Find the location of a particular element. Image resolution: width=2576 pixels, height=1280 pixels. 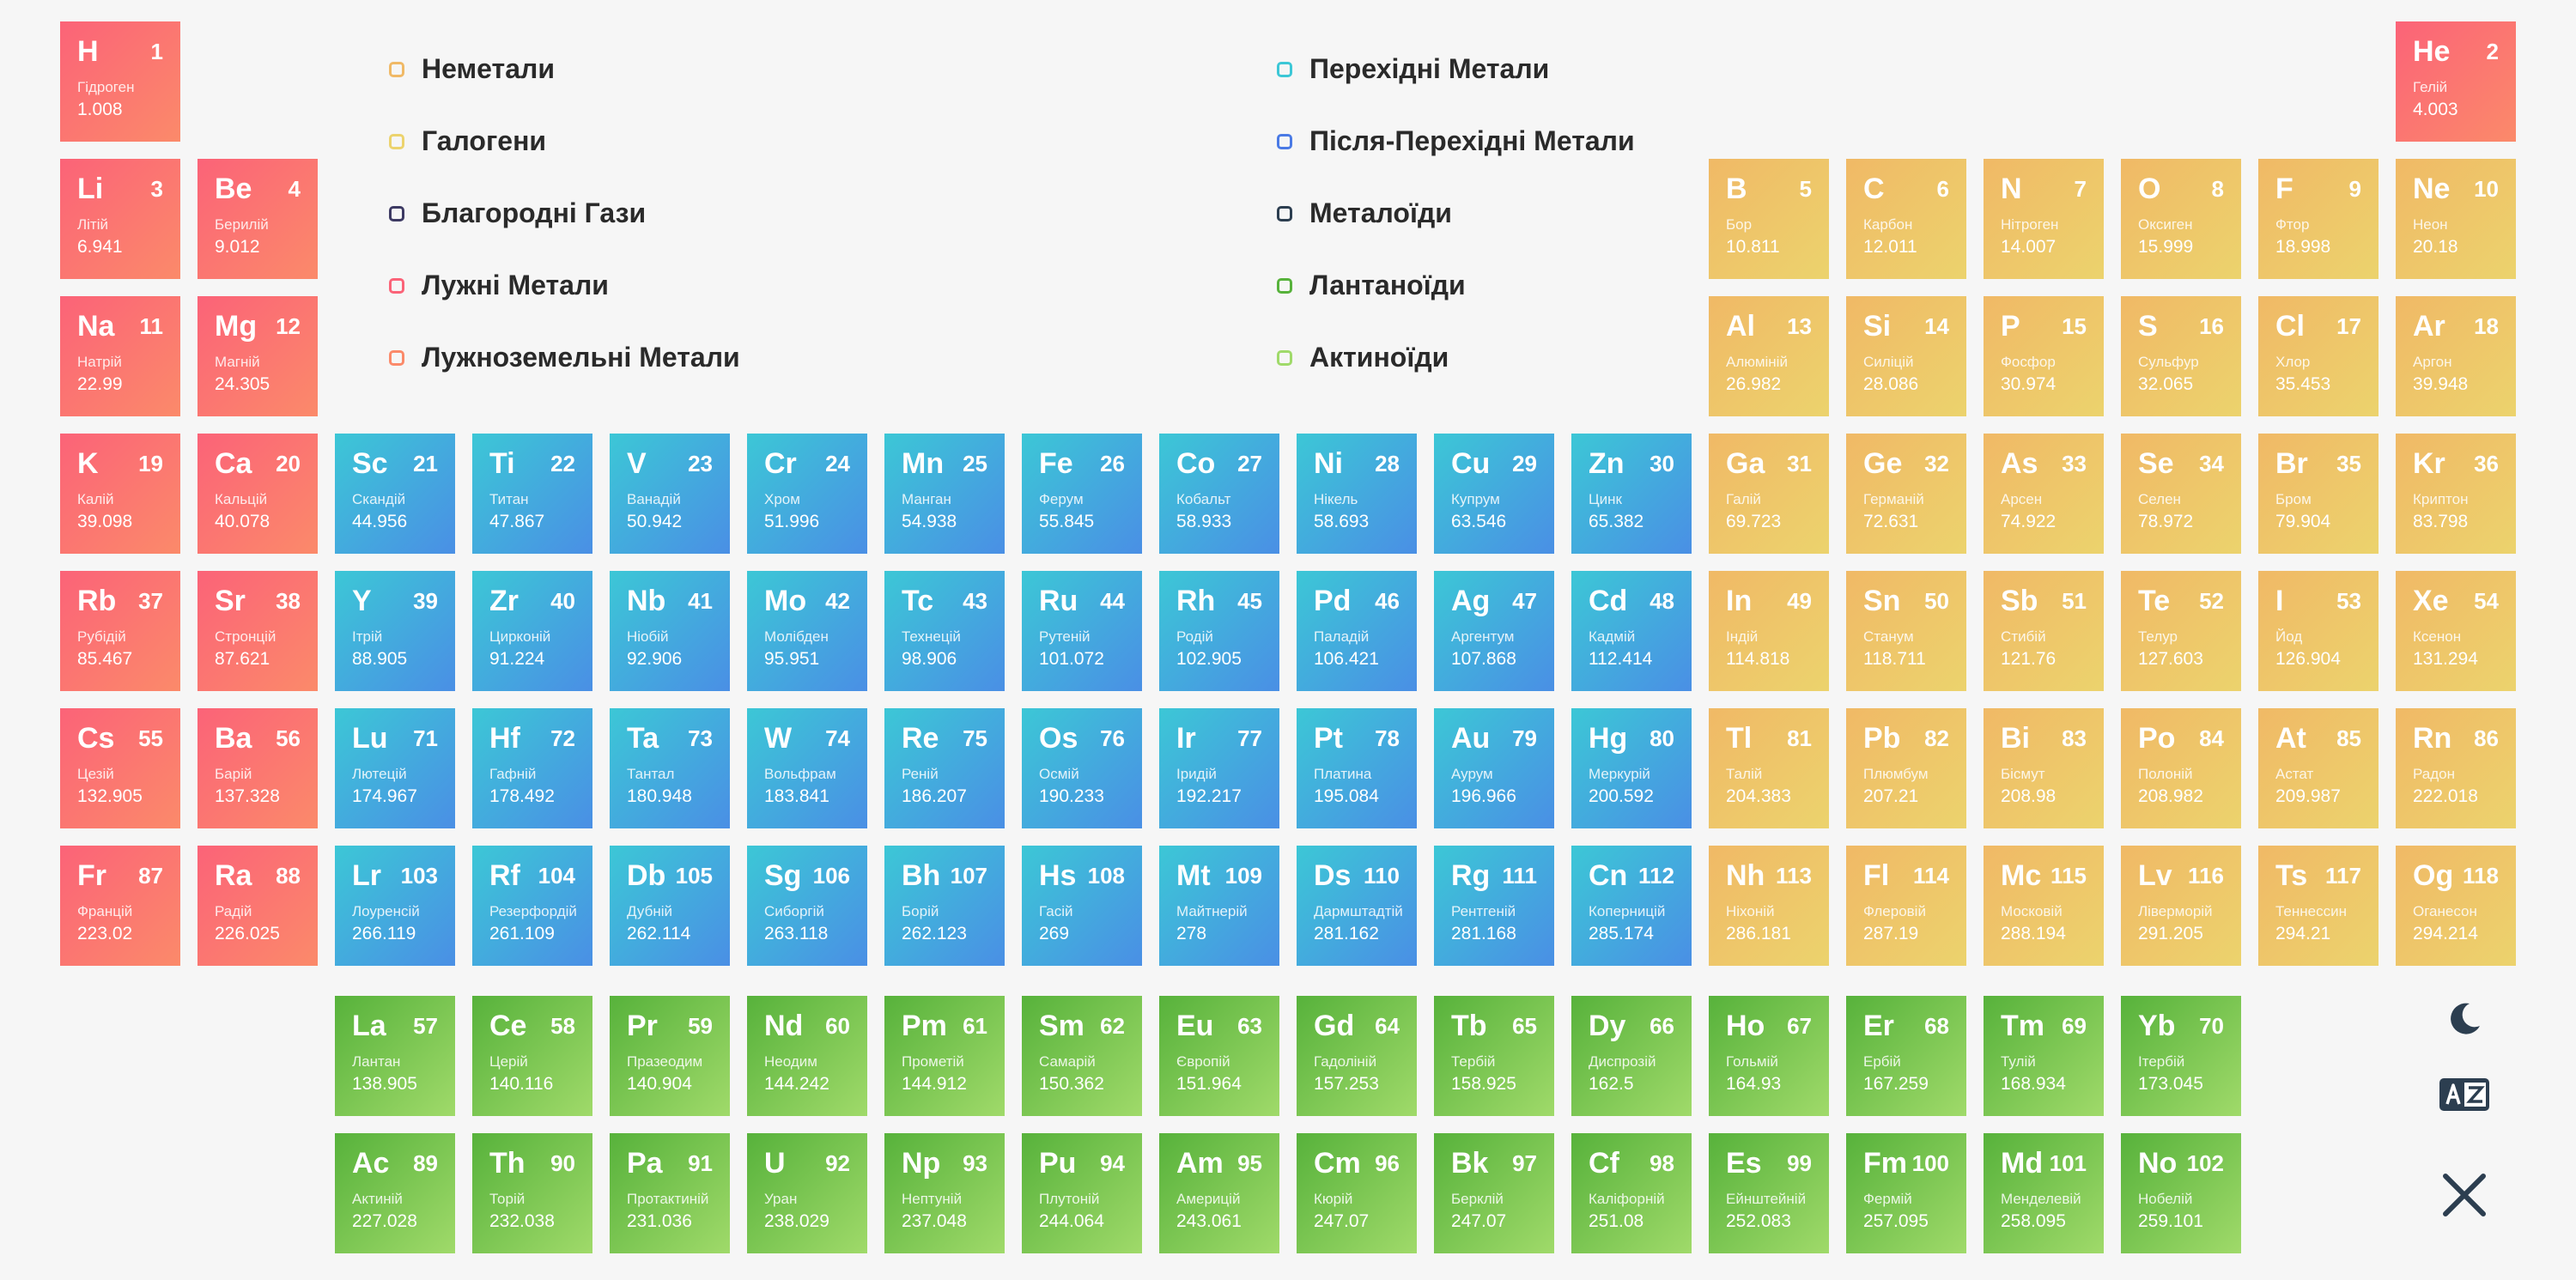

element-cell-ga: Ga 31 Галій 69.723 is located at coordinates (1769, 494).